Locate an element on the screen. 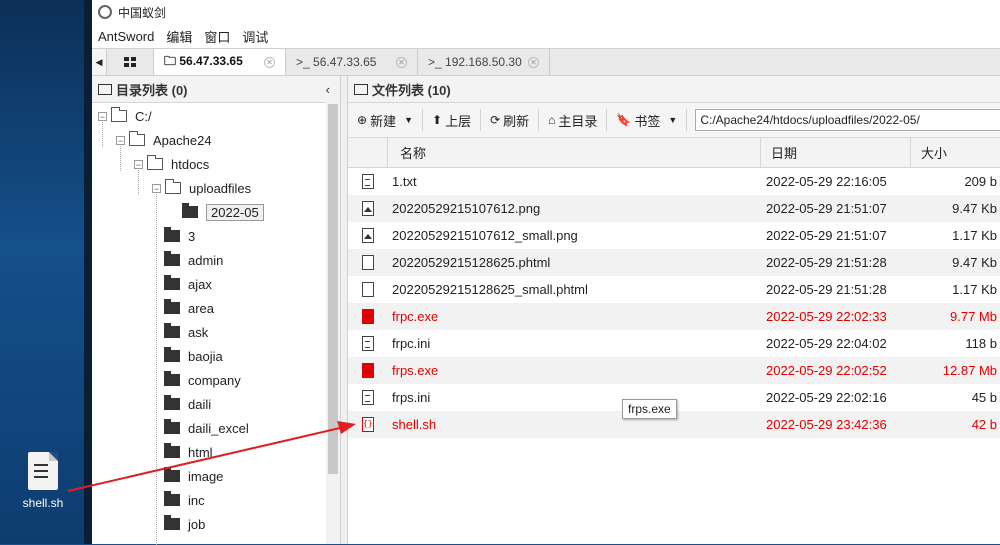 The image size is (1000, 545). tab-scroll-left-icon: ◀ is located at coordinates (99, 62).